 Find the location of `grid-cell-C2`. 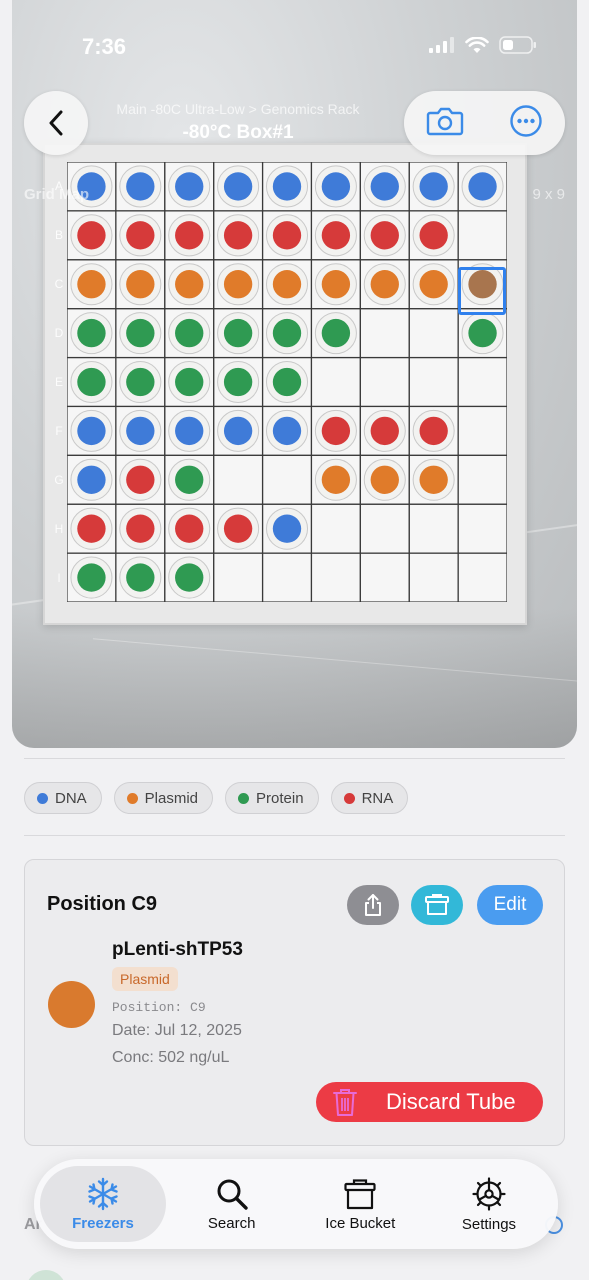

grid-cell-C2 is located at coordinates (140, 284).